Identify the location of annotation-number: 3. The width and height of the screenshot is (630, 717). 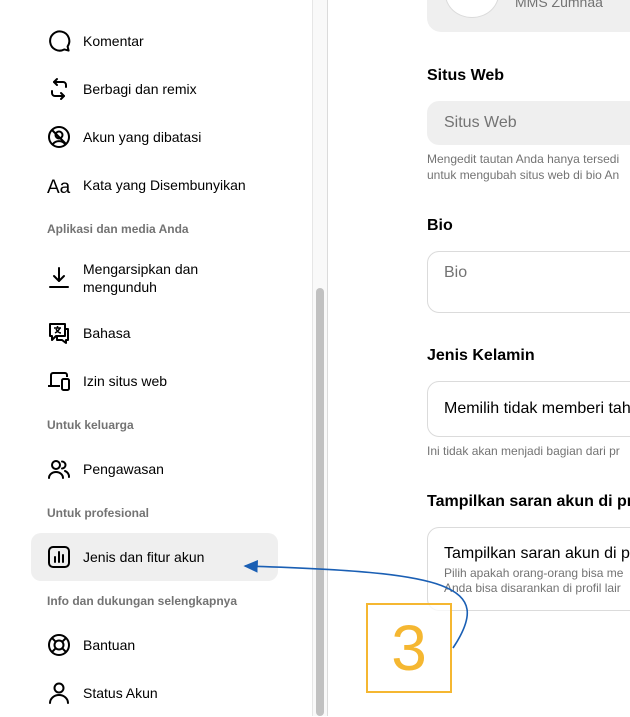
(409, 648).